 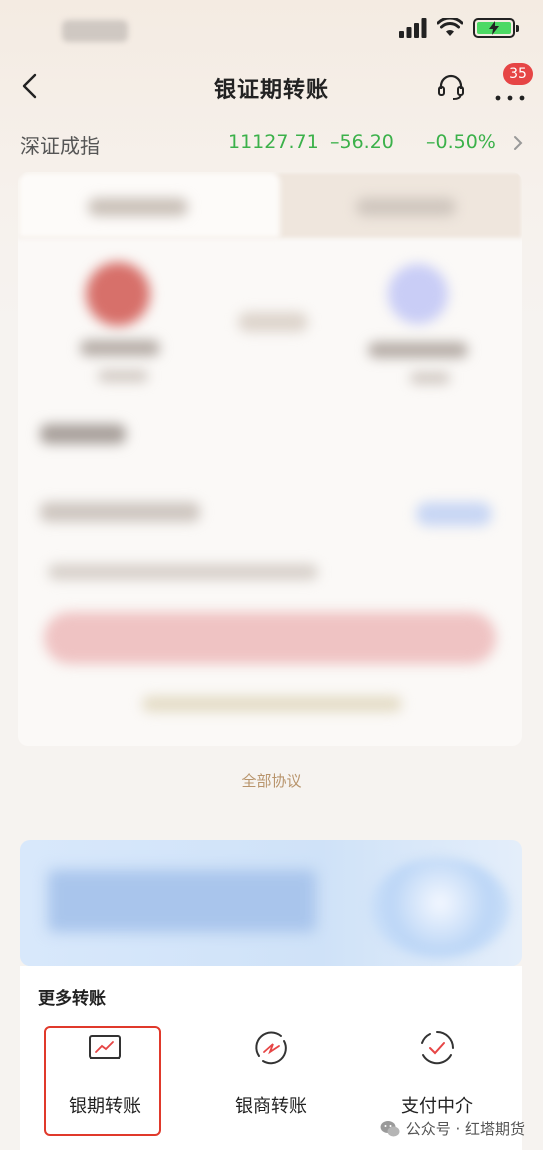 I want to click on index-name: 深证成指, so click(x=60, y=146).